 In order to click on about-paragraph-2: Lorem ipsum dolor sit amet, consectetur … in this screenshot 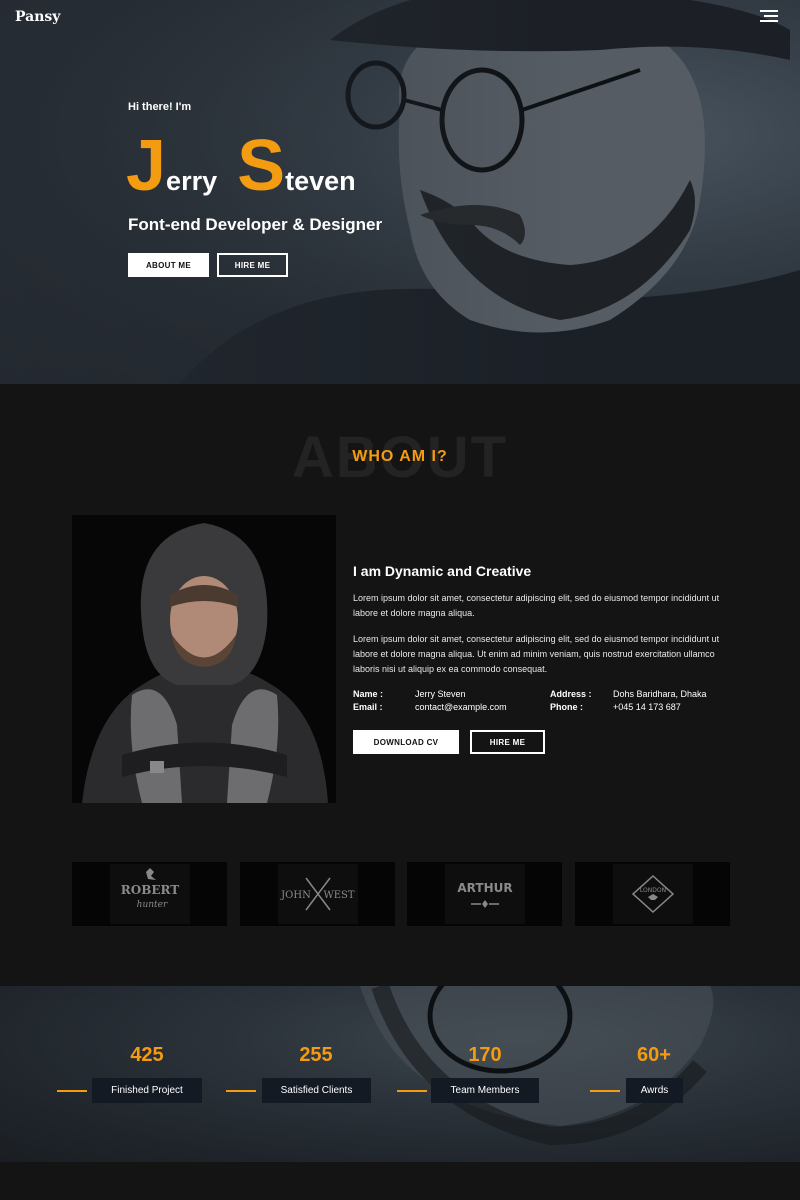, I will do `click(536, 654)`.